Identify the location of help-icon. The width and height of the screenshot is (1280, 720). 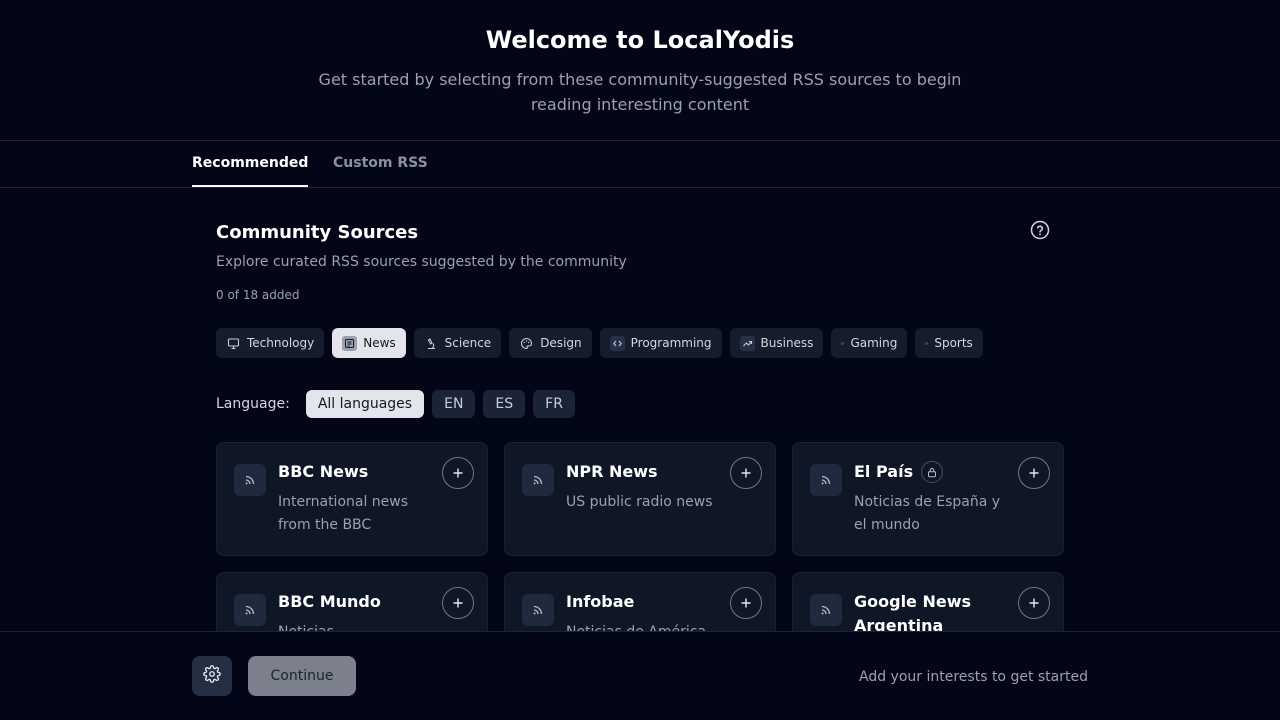
(1040, 230).